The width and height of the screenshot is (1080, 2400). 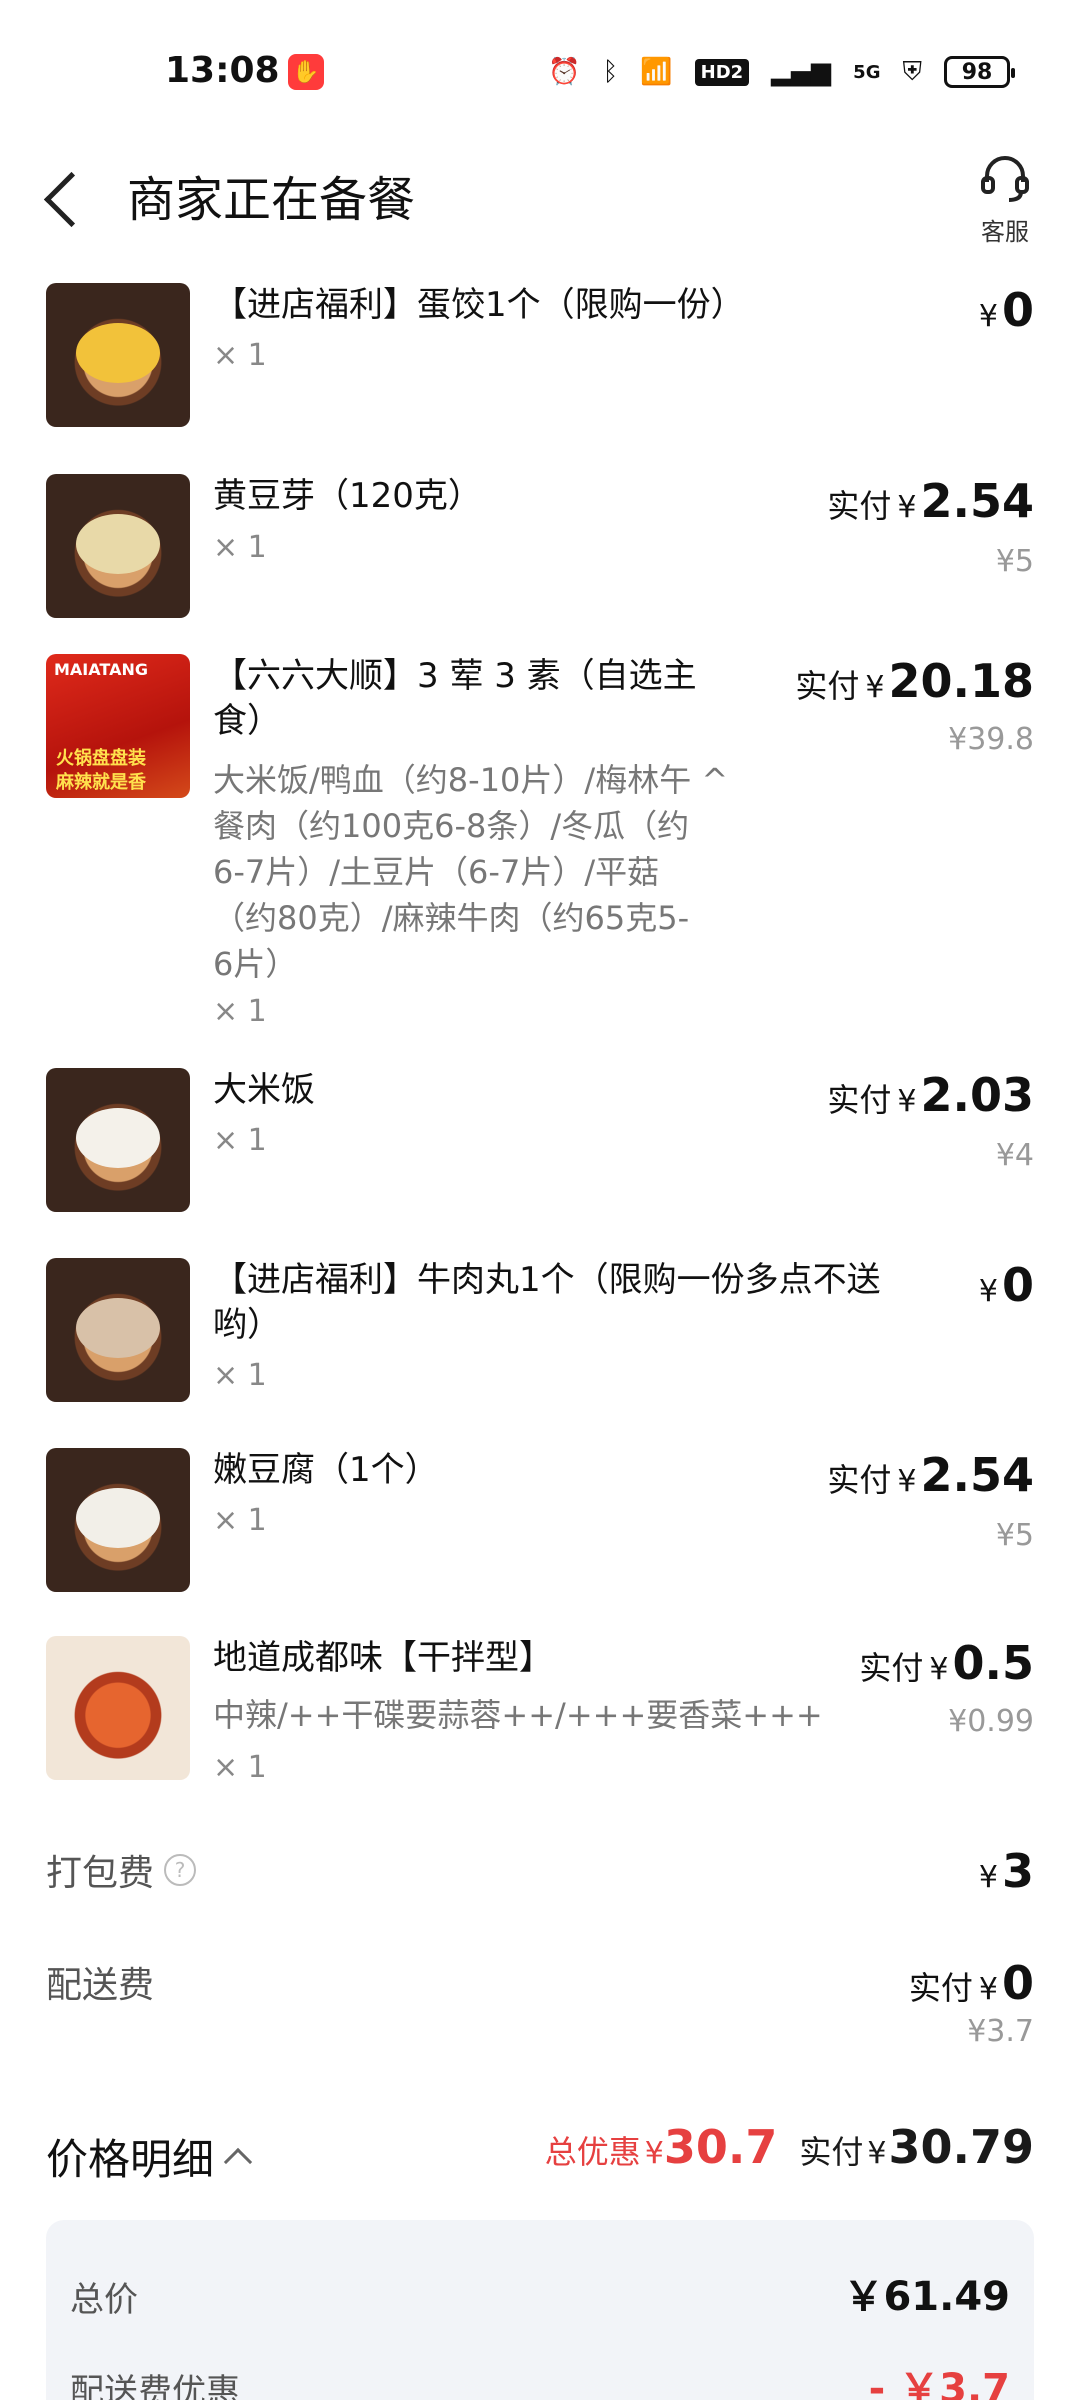 I want to click on list-item: 【进店福利】牛肉丸1个（限购一份多点不送 哟） × 1 ¥ 0, so click(x=540, y=1333).